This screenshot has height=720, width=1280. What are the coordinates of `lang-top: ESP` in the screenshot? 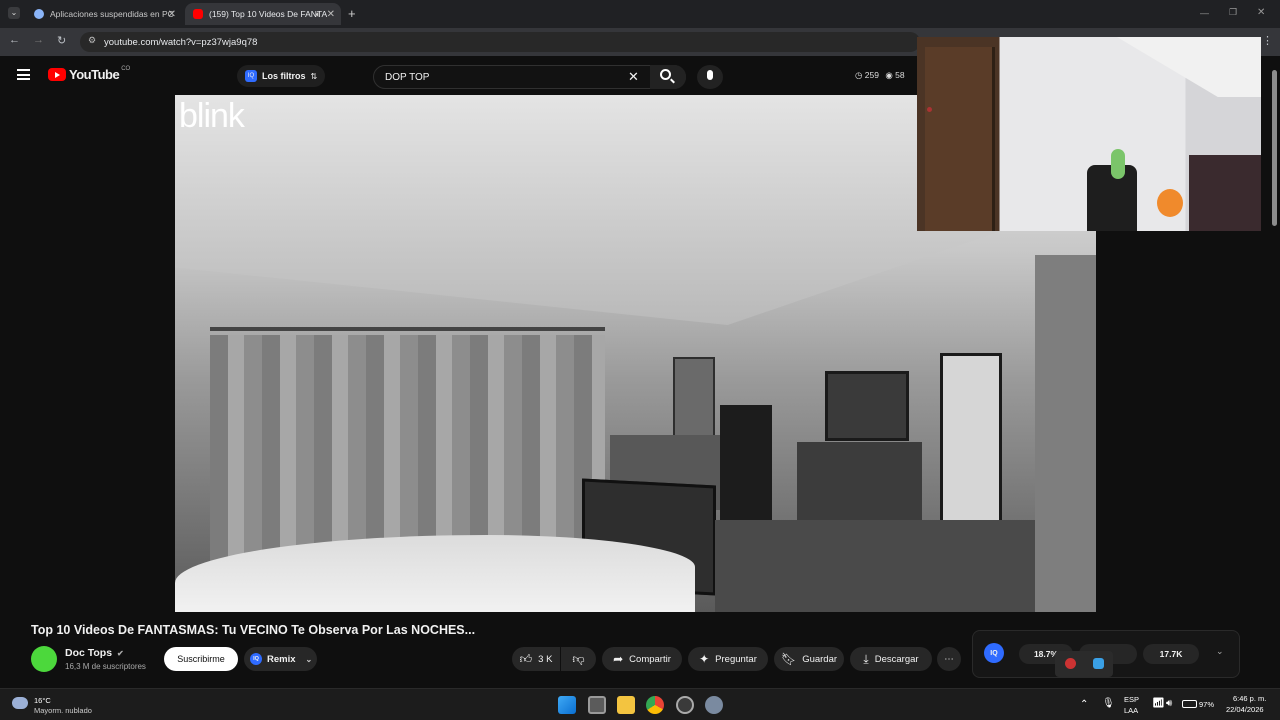 It's located at (1131, 699).